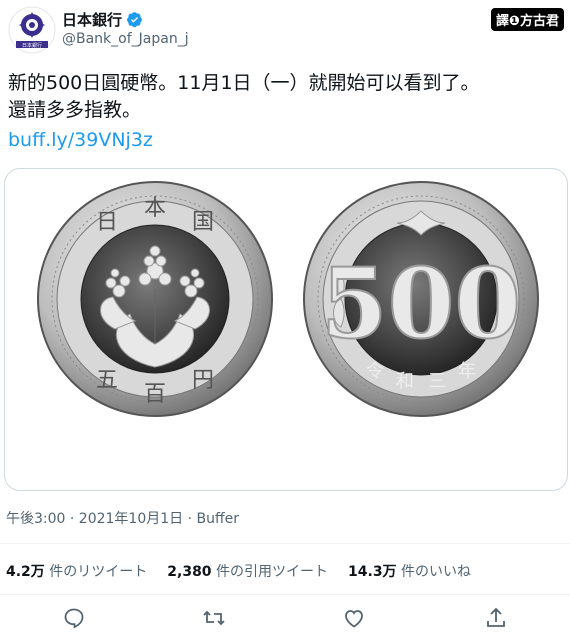  Describe the element at coordinates (107, 380) in the screenshot. I see `front-bottom-char-1: 五` at that location.